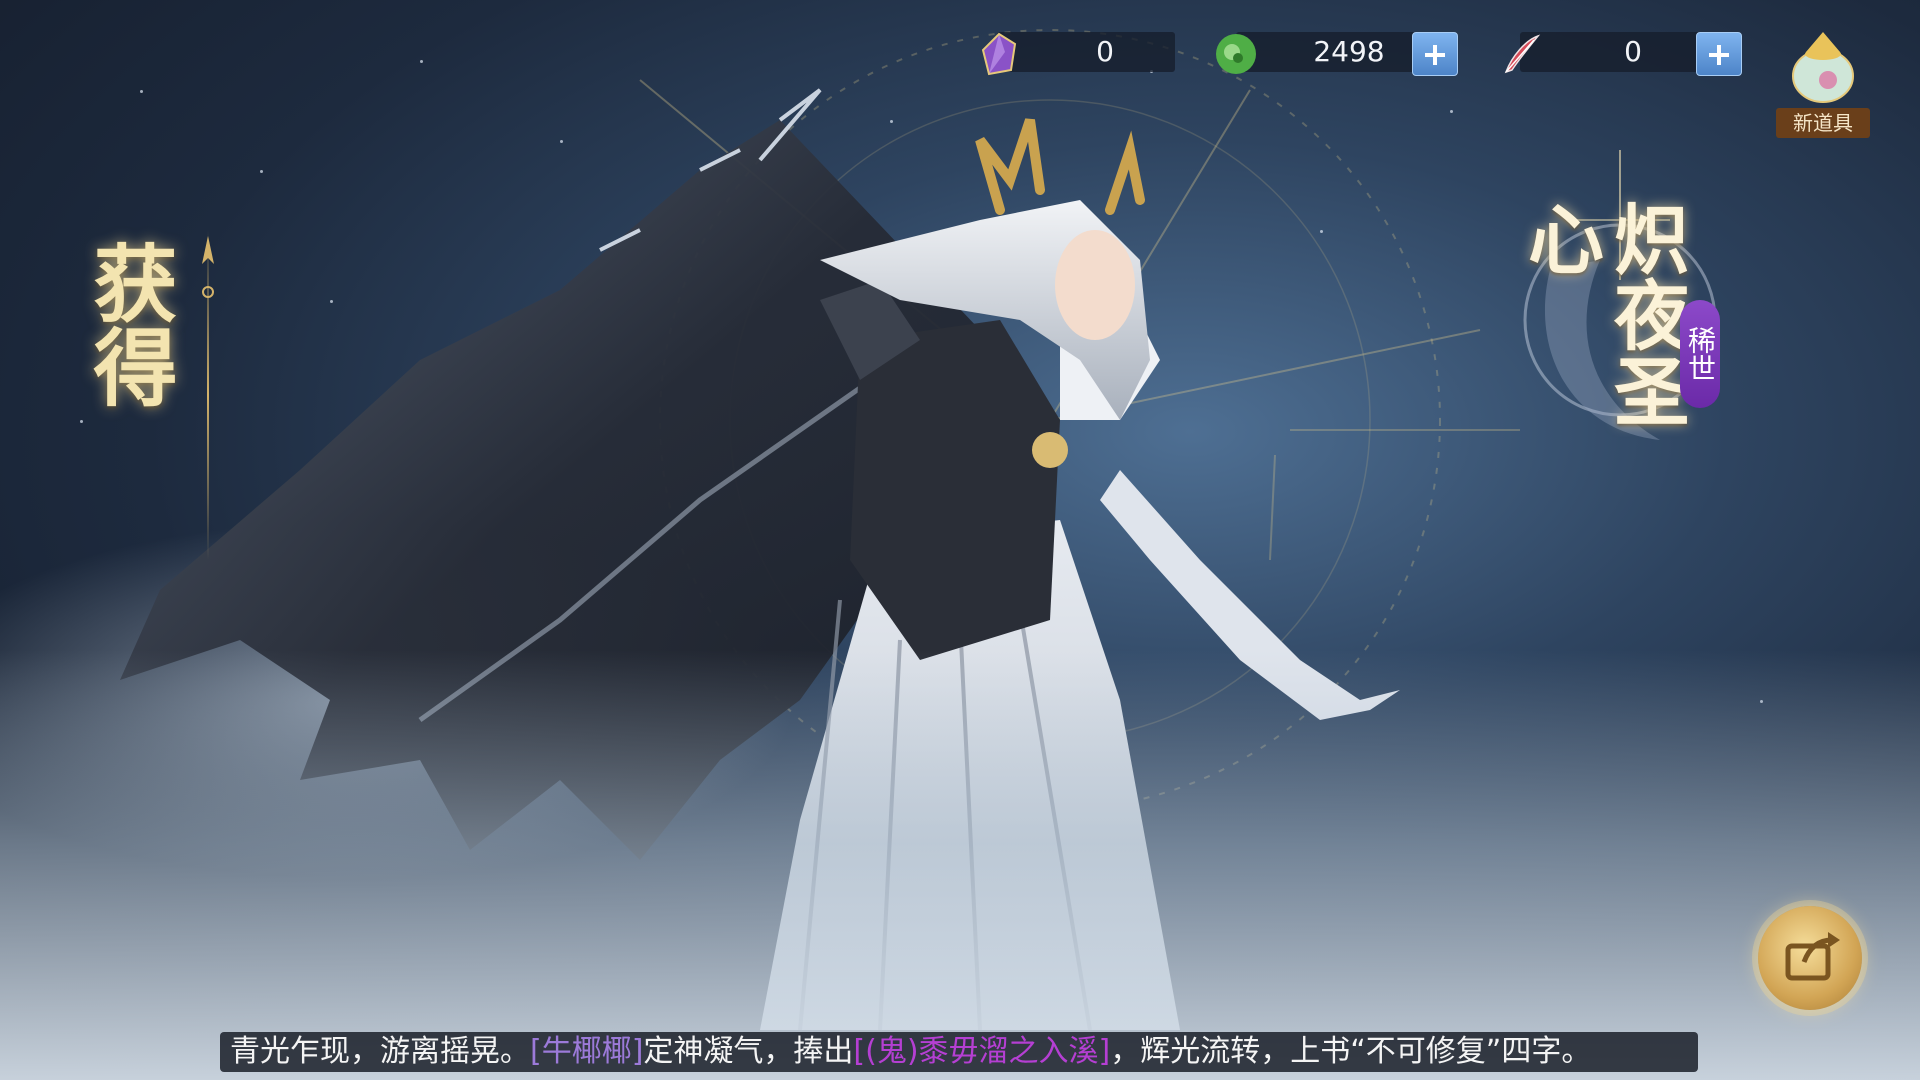 Image resolution: width=1920 pixels, height=1080 pixels. What do you see at coordinates (1351, 1051) in the screenshot?
I see `subtitle-text: ，辉光流转，上书“不可修复”四字。` at bounding box center [1351, 1051].